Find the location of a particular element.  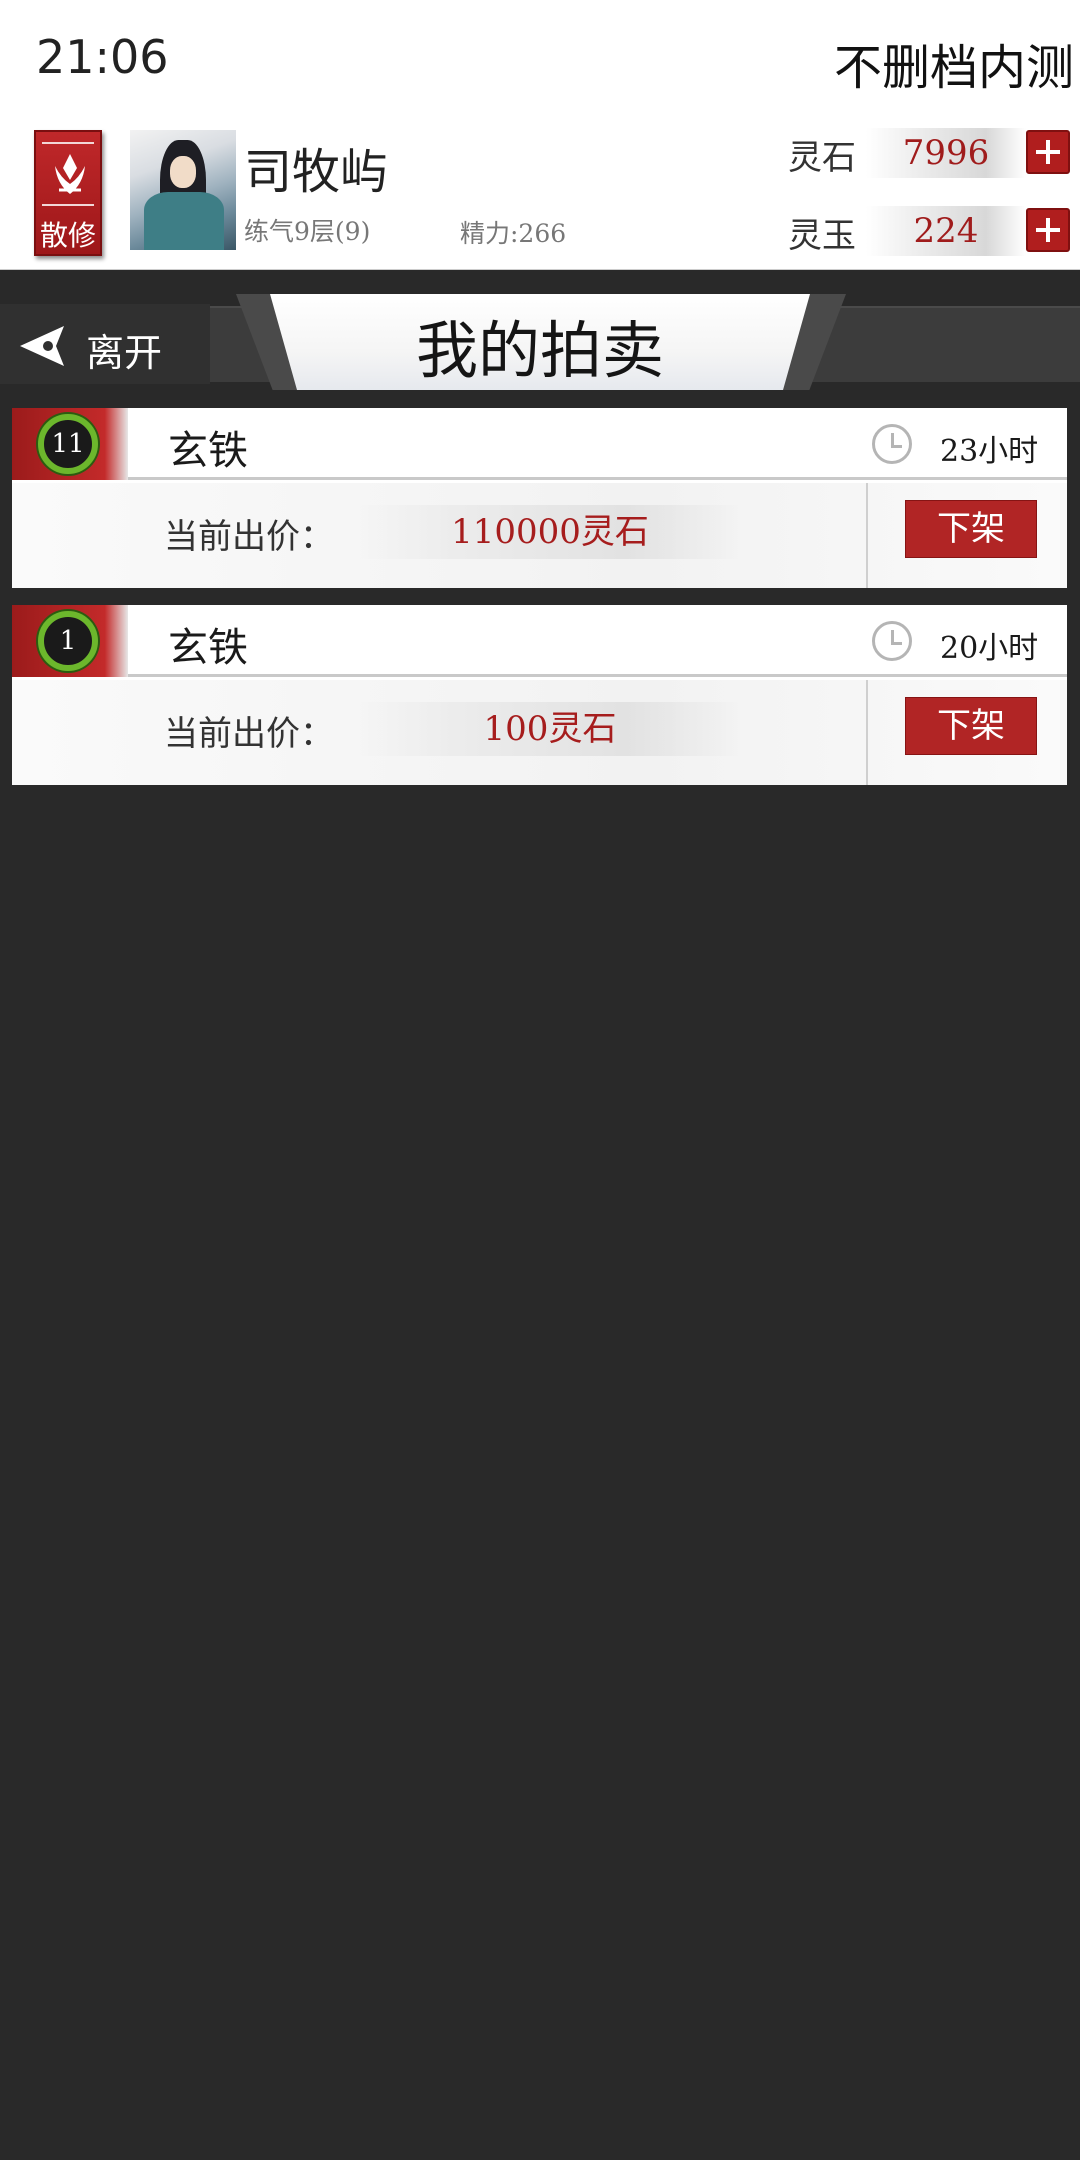

currency-value: 224 is located at coordinates (946, 231).